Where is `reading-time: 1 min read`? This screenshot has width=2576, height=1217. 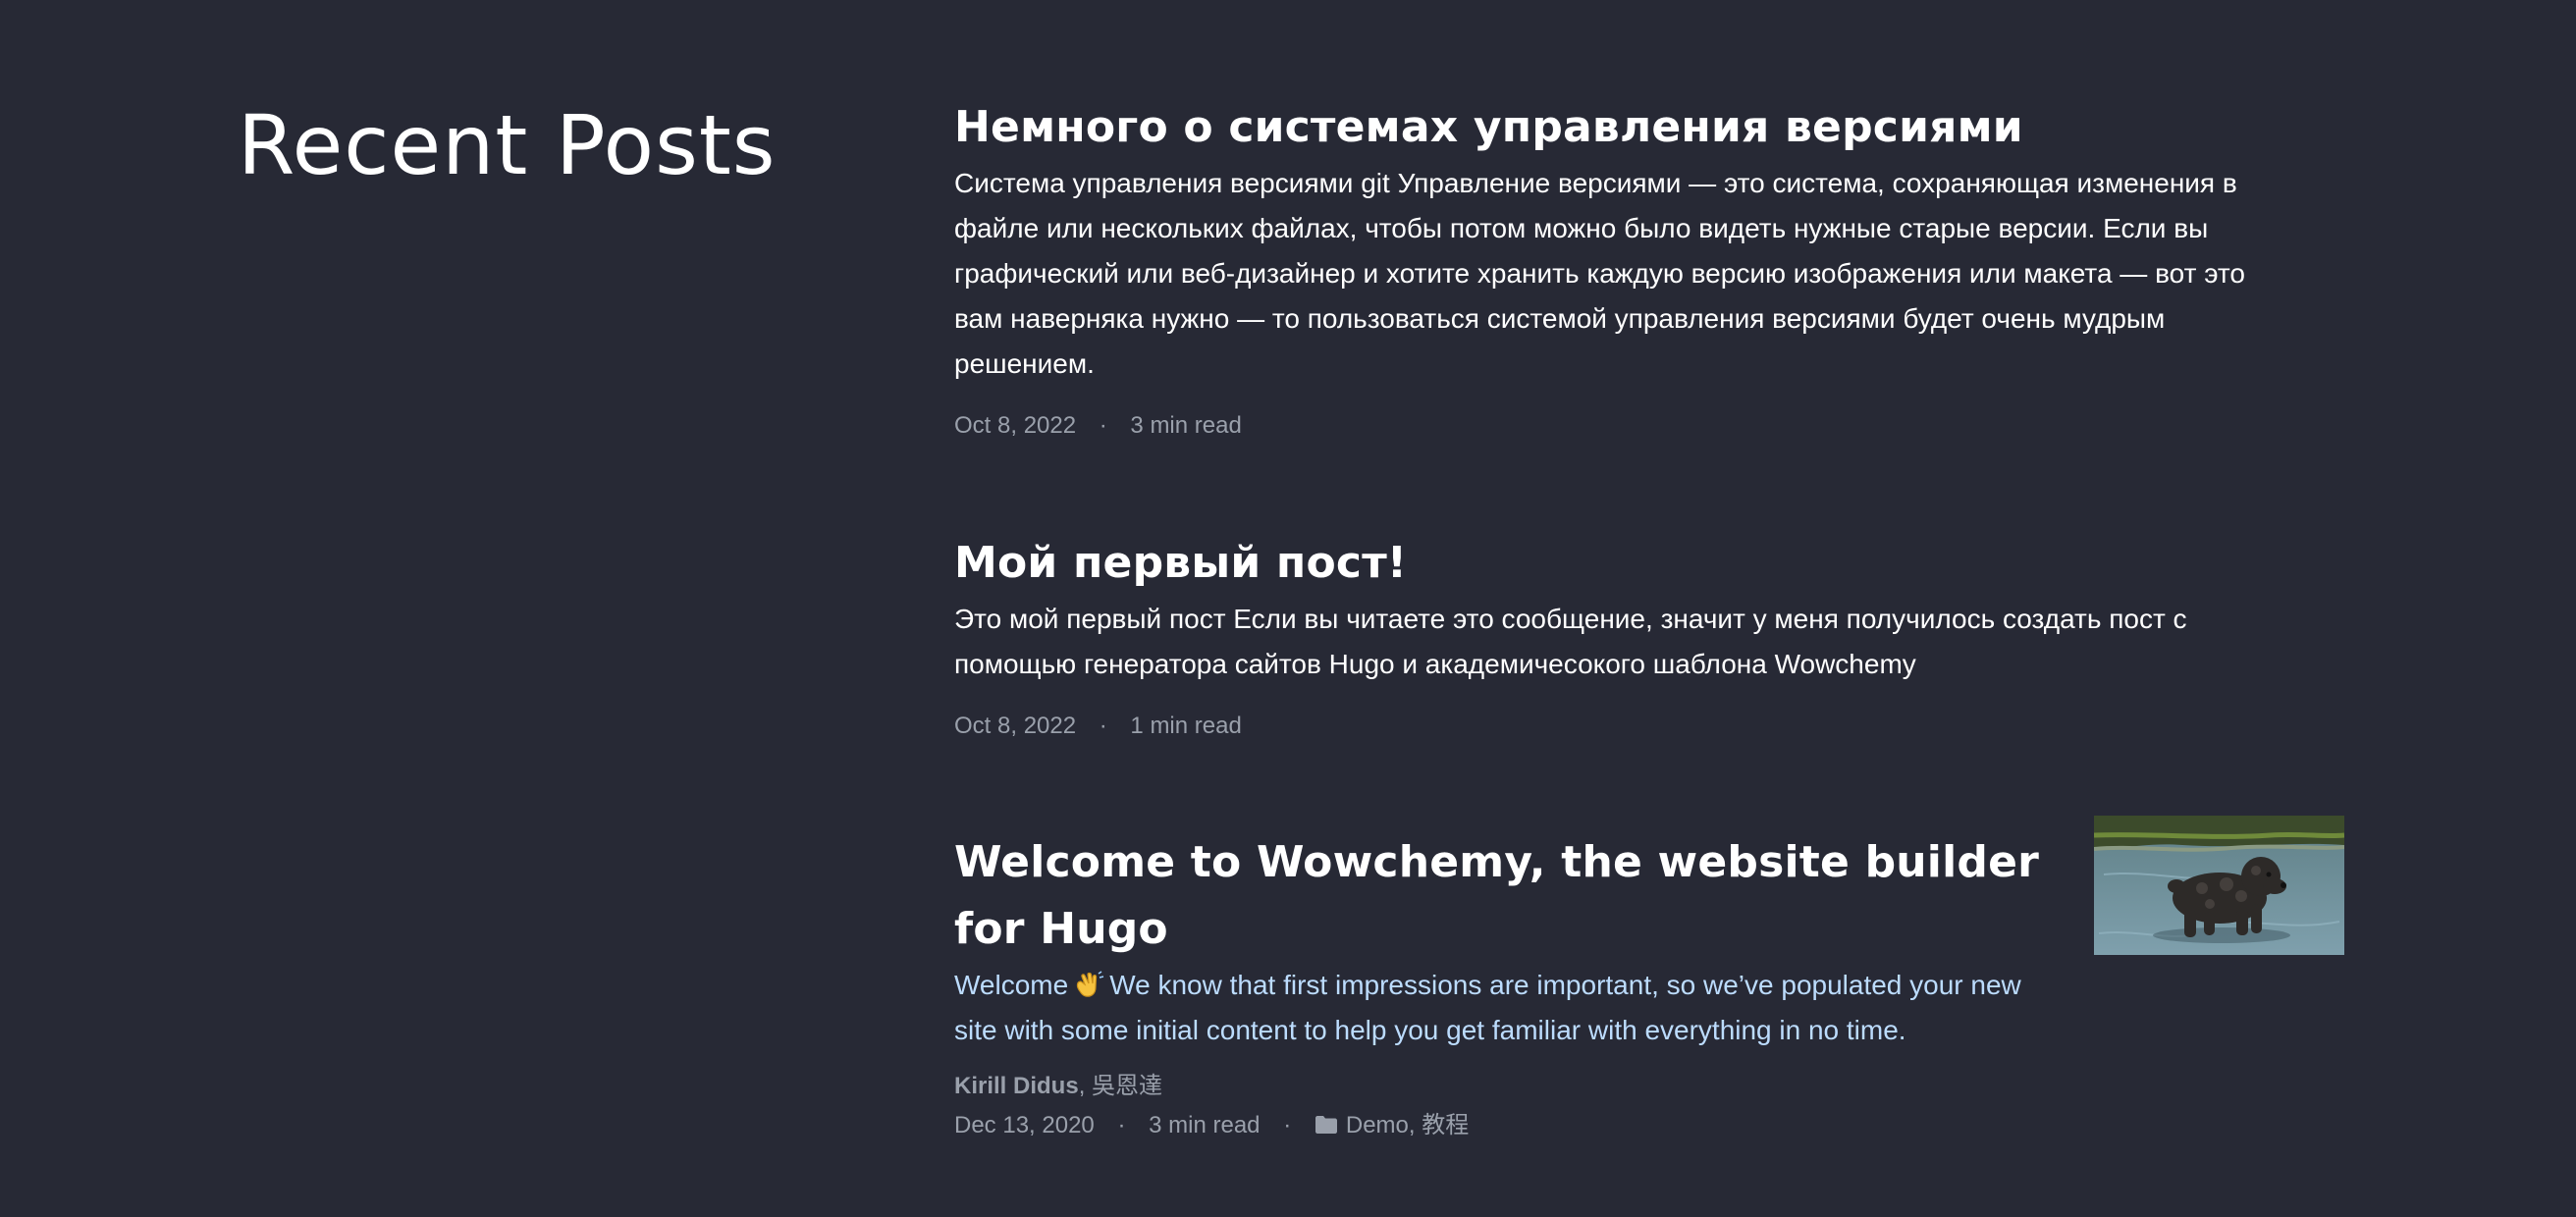
reading-time: 1 min read is located at coordinates (1186, 726).